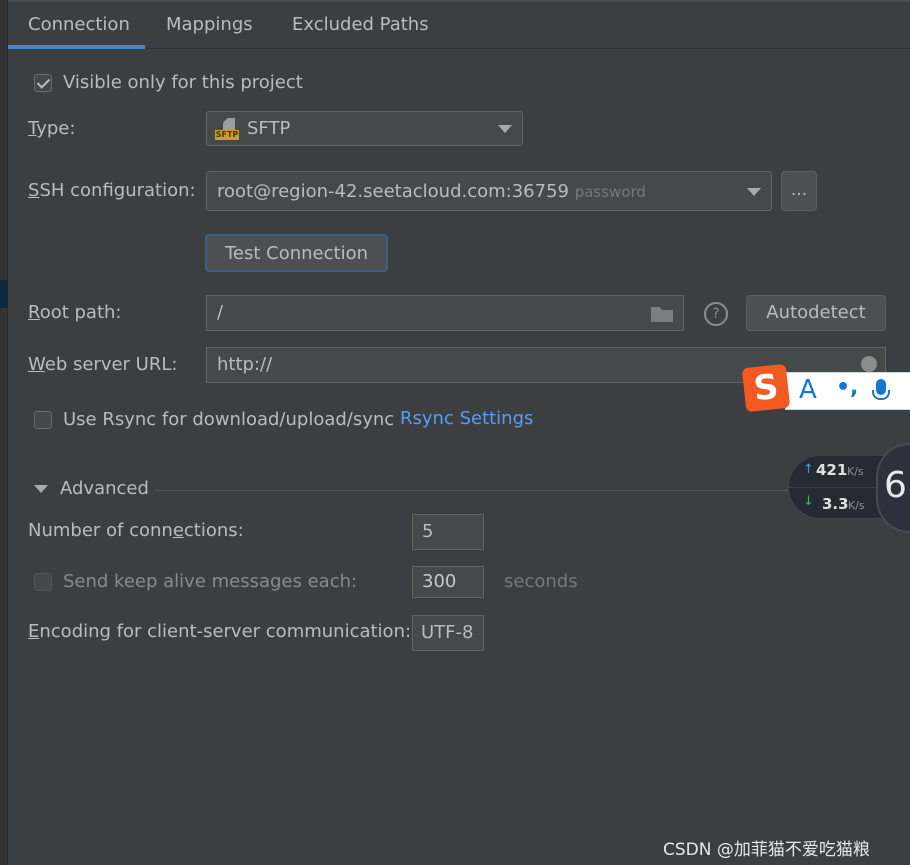  Describe the element at coordinates (79, 24) in the screenshot. I see `tab-connection: Connection` at that location.